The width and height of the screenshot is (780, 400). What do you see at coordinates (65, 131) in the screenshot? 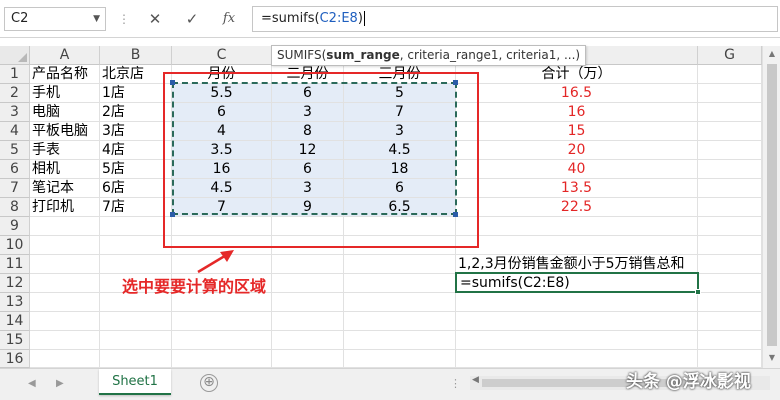
I see `table-cell-a: 平板电脑` at bounding box center [65, 131].